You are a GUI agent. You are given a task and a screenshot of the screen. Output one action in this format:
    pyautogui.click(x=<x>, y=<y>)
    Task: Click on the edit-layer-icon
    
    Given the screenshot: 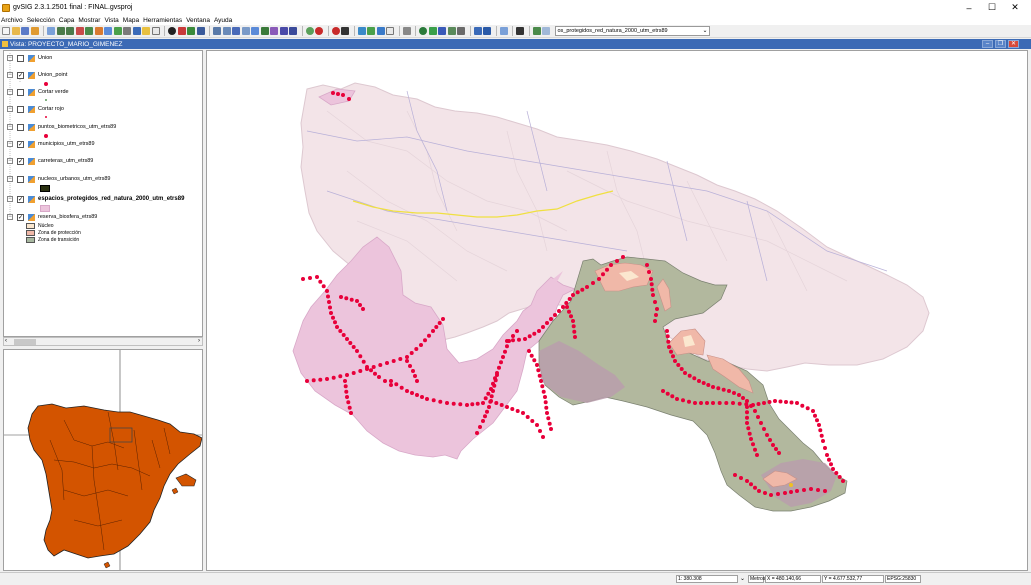 What is the action you would take?
    pyautogui.click(x=536, y=31)
    